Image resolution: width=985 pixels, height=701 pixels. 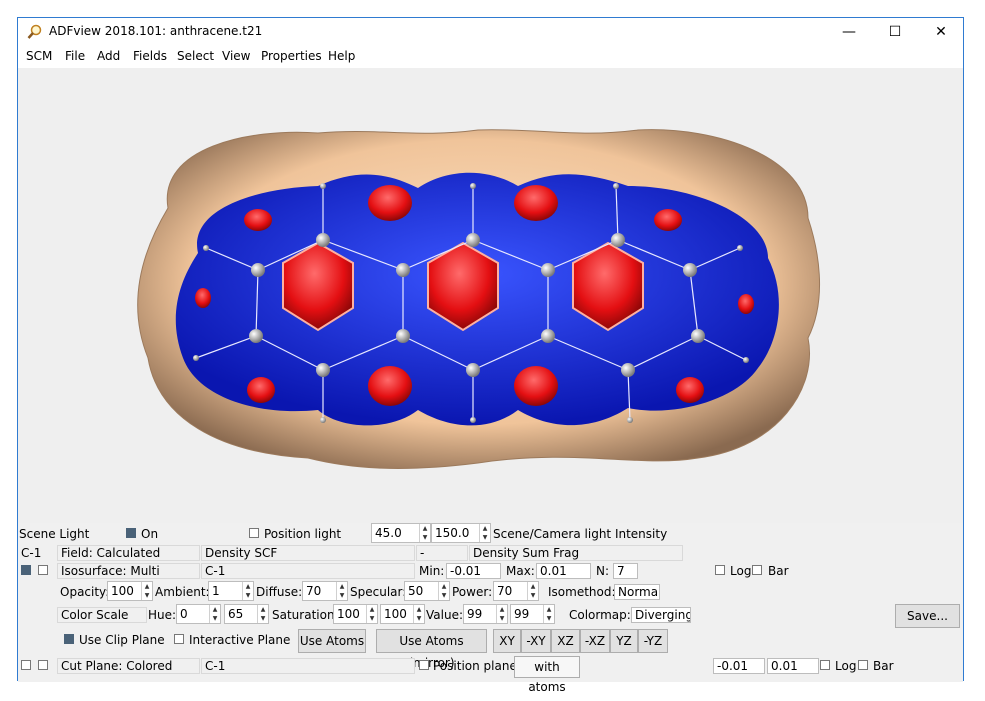 What do you see at coordinates (355, 614) in the screenshot?
I see `saturation-min-spinner: 100 ▲ ▼` at bounding box center [355, 614].